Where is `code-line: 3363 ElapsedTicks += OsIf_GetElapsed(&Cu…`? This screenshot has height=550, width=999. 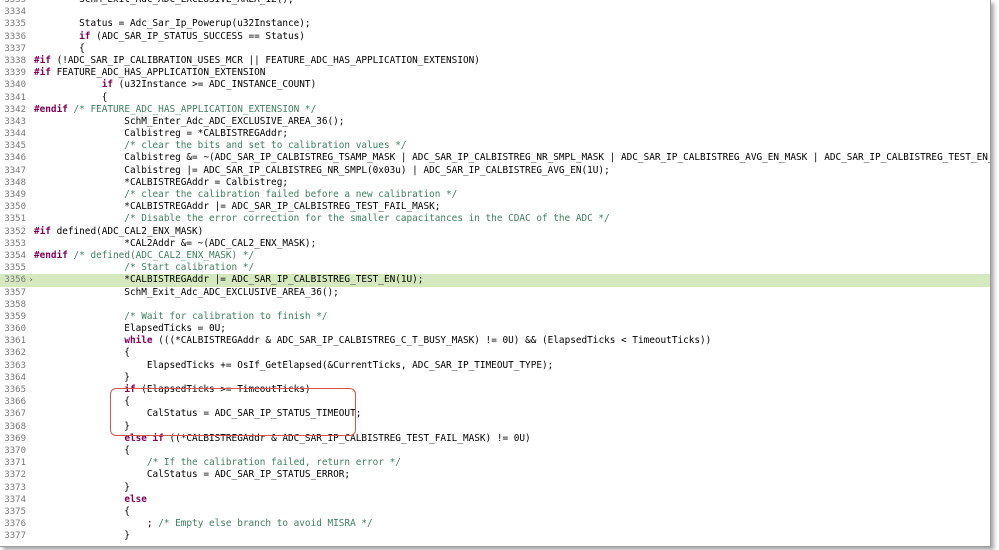 code-line: 3363 ElapsedTicks += OsIf_GetElapsed(&Cu… is located at coordinates (495, 366).